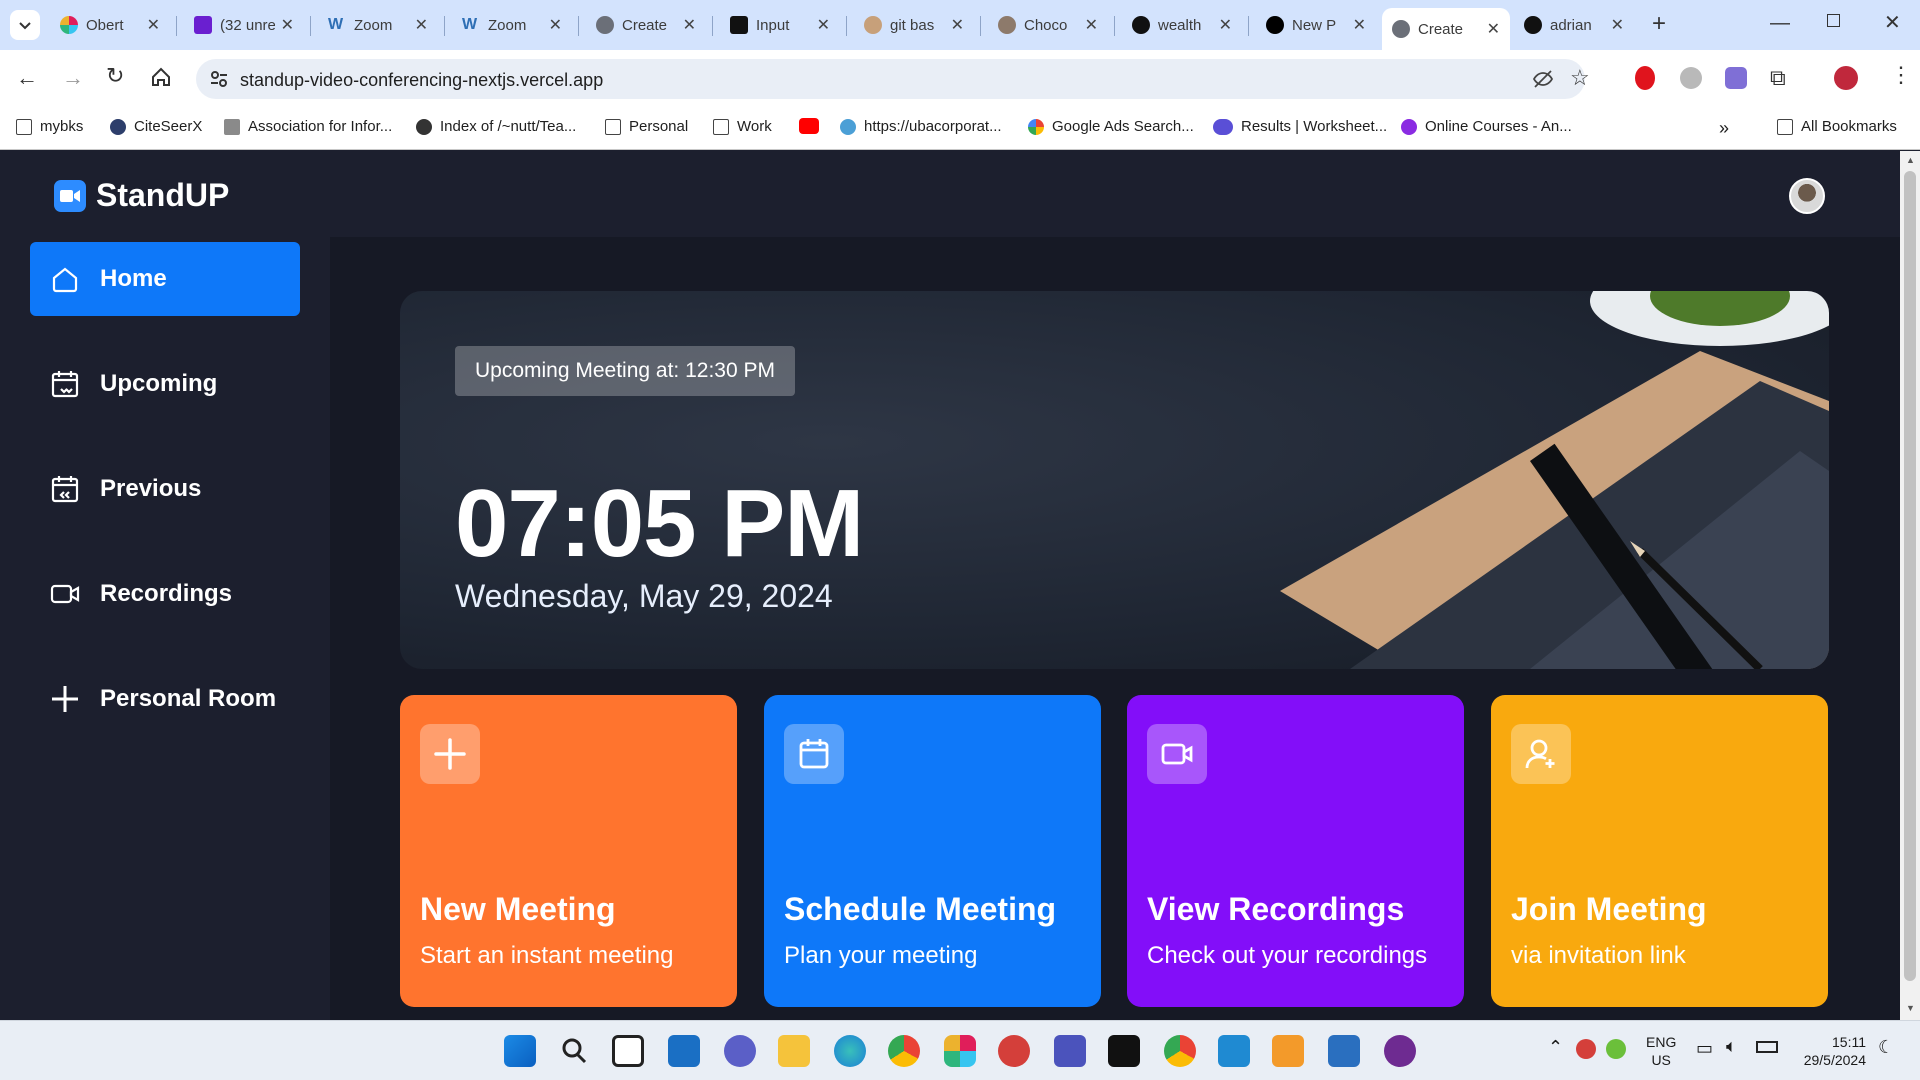 This screenshot has height=1080, width=1920. Describe the element at coordinates (1780, 23) in the screenshot. I see `minimize-button: —` at that location.